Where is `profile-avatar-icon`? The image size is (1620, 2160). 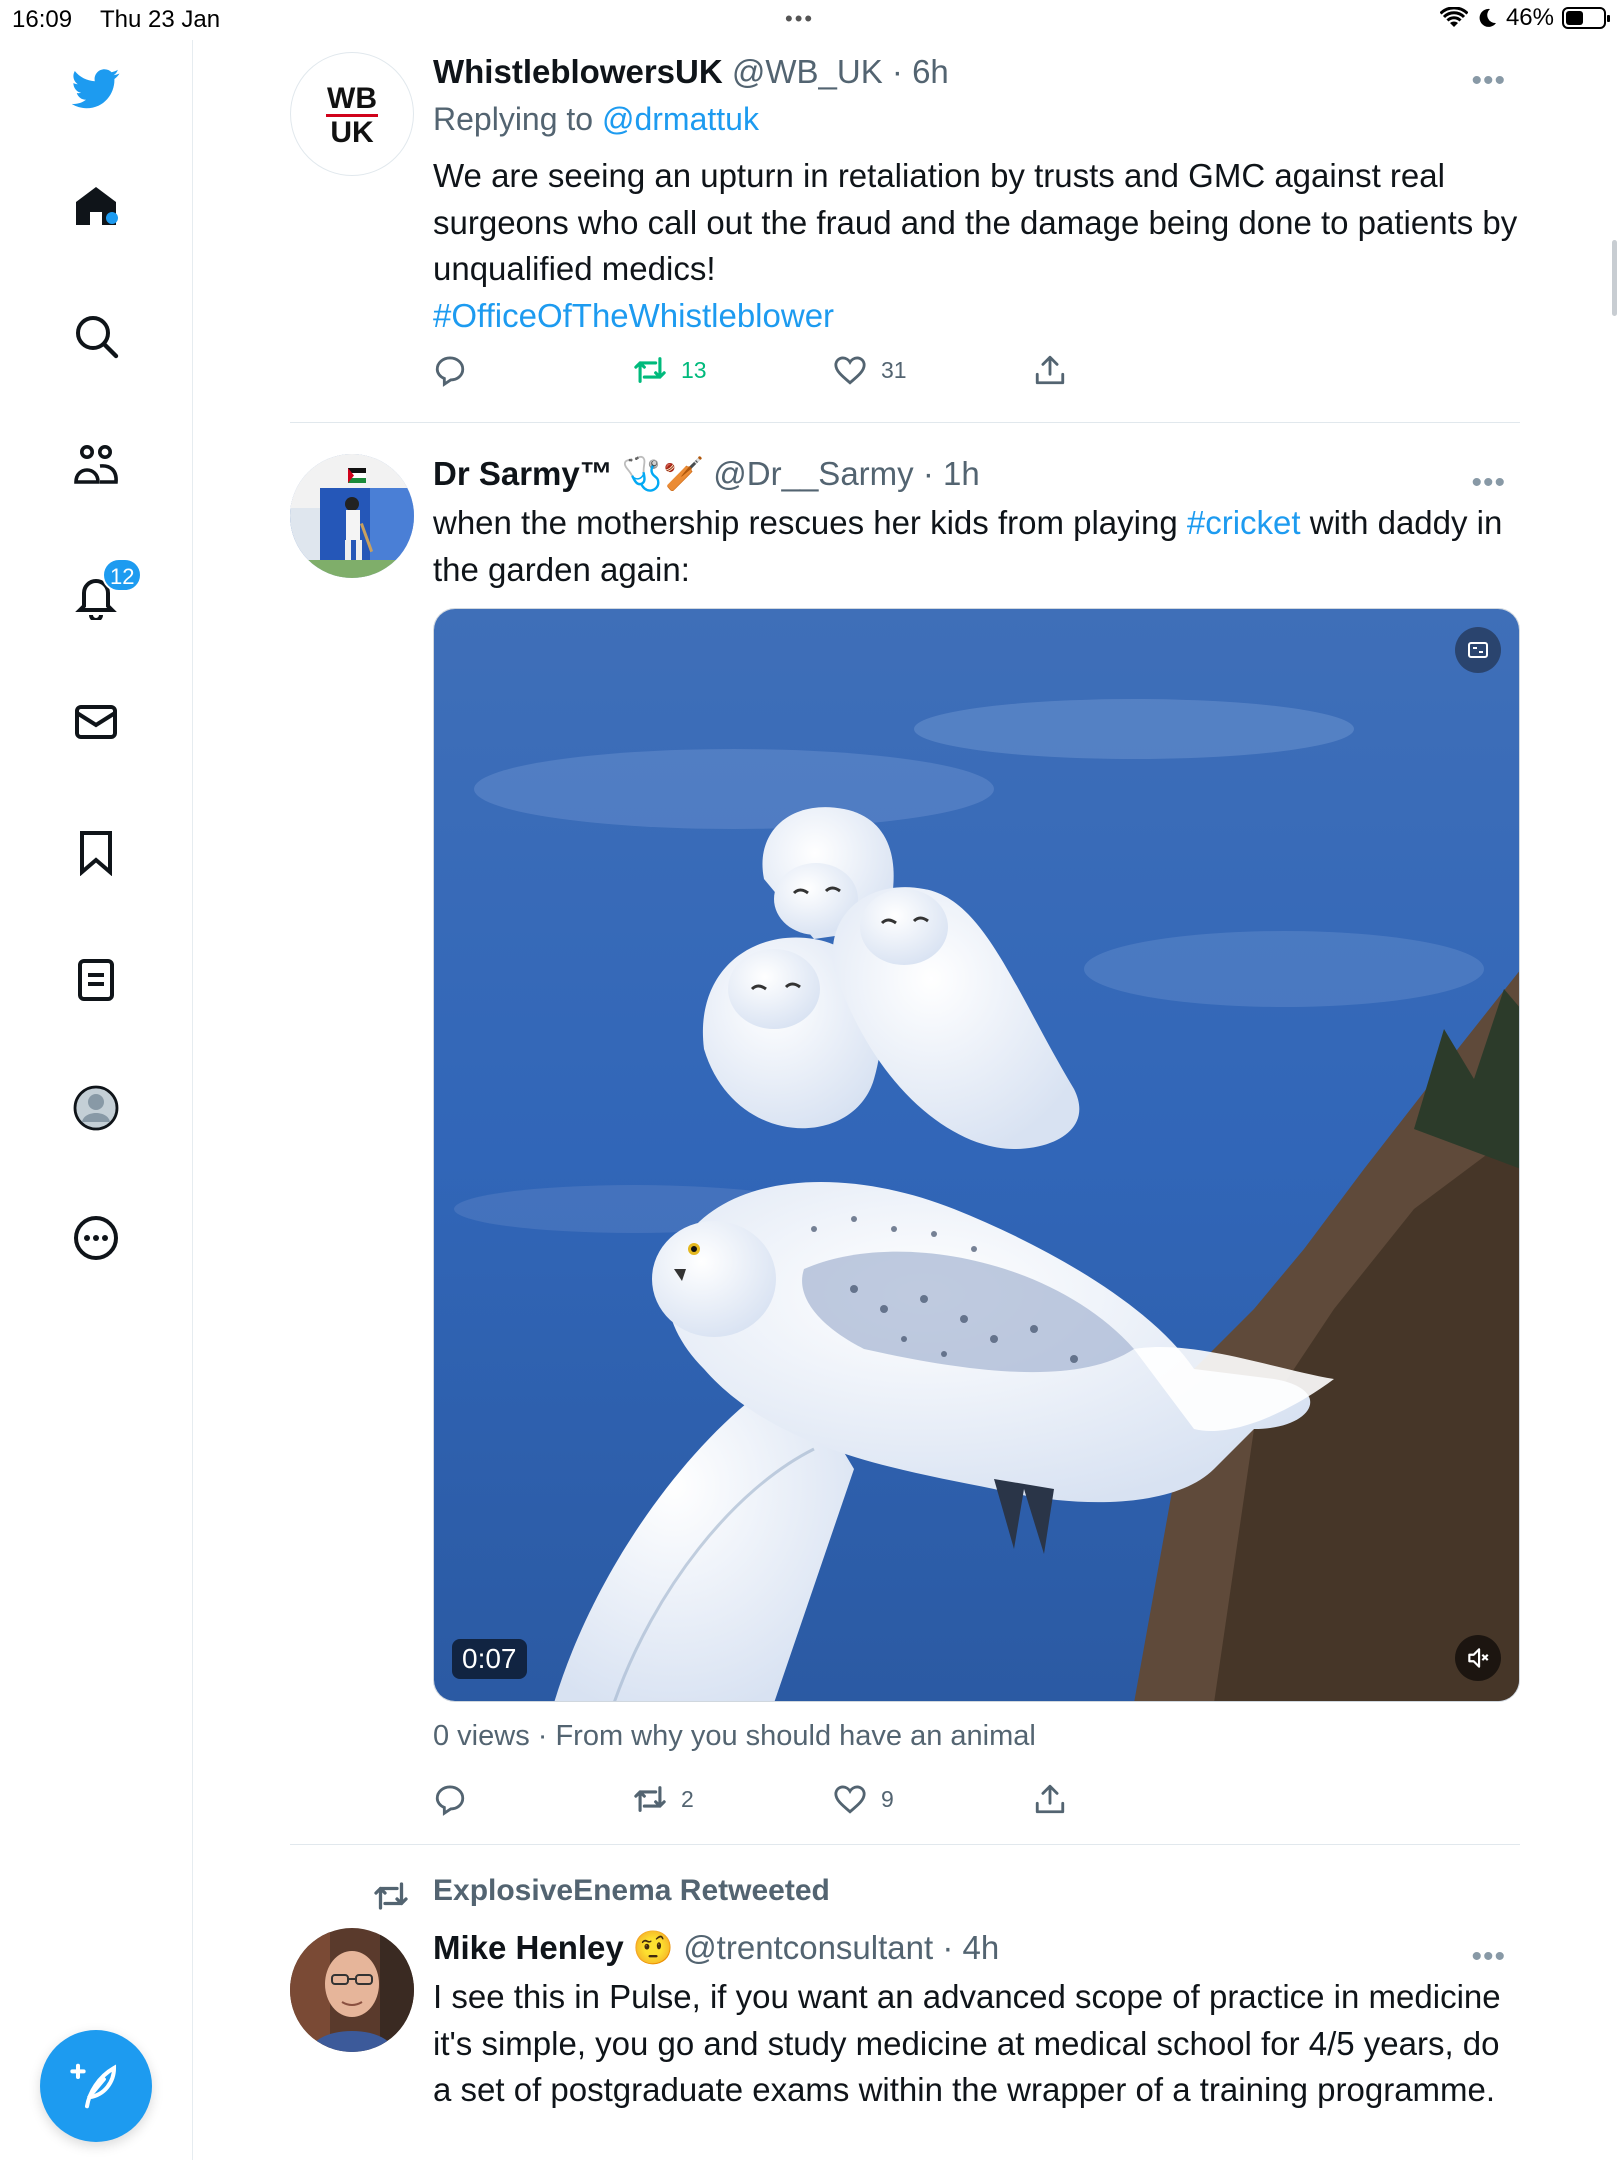
profile-avatar-icon is located at coordinates (96, 1108).